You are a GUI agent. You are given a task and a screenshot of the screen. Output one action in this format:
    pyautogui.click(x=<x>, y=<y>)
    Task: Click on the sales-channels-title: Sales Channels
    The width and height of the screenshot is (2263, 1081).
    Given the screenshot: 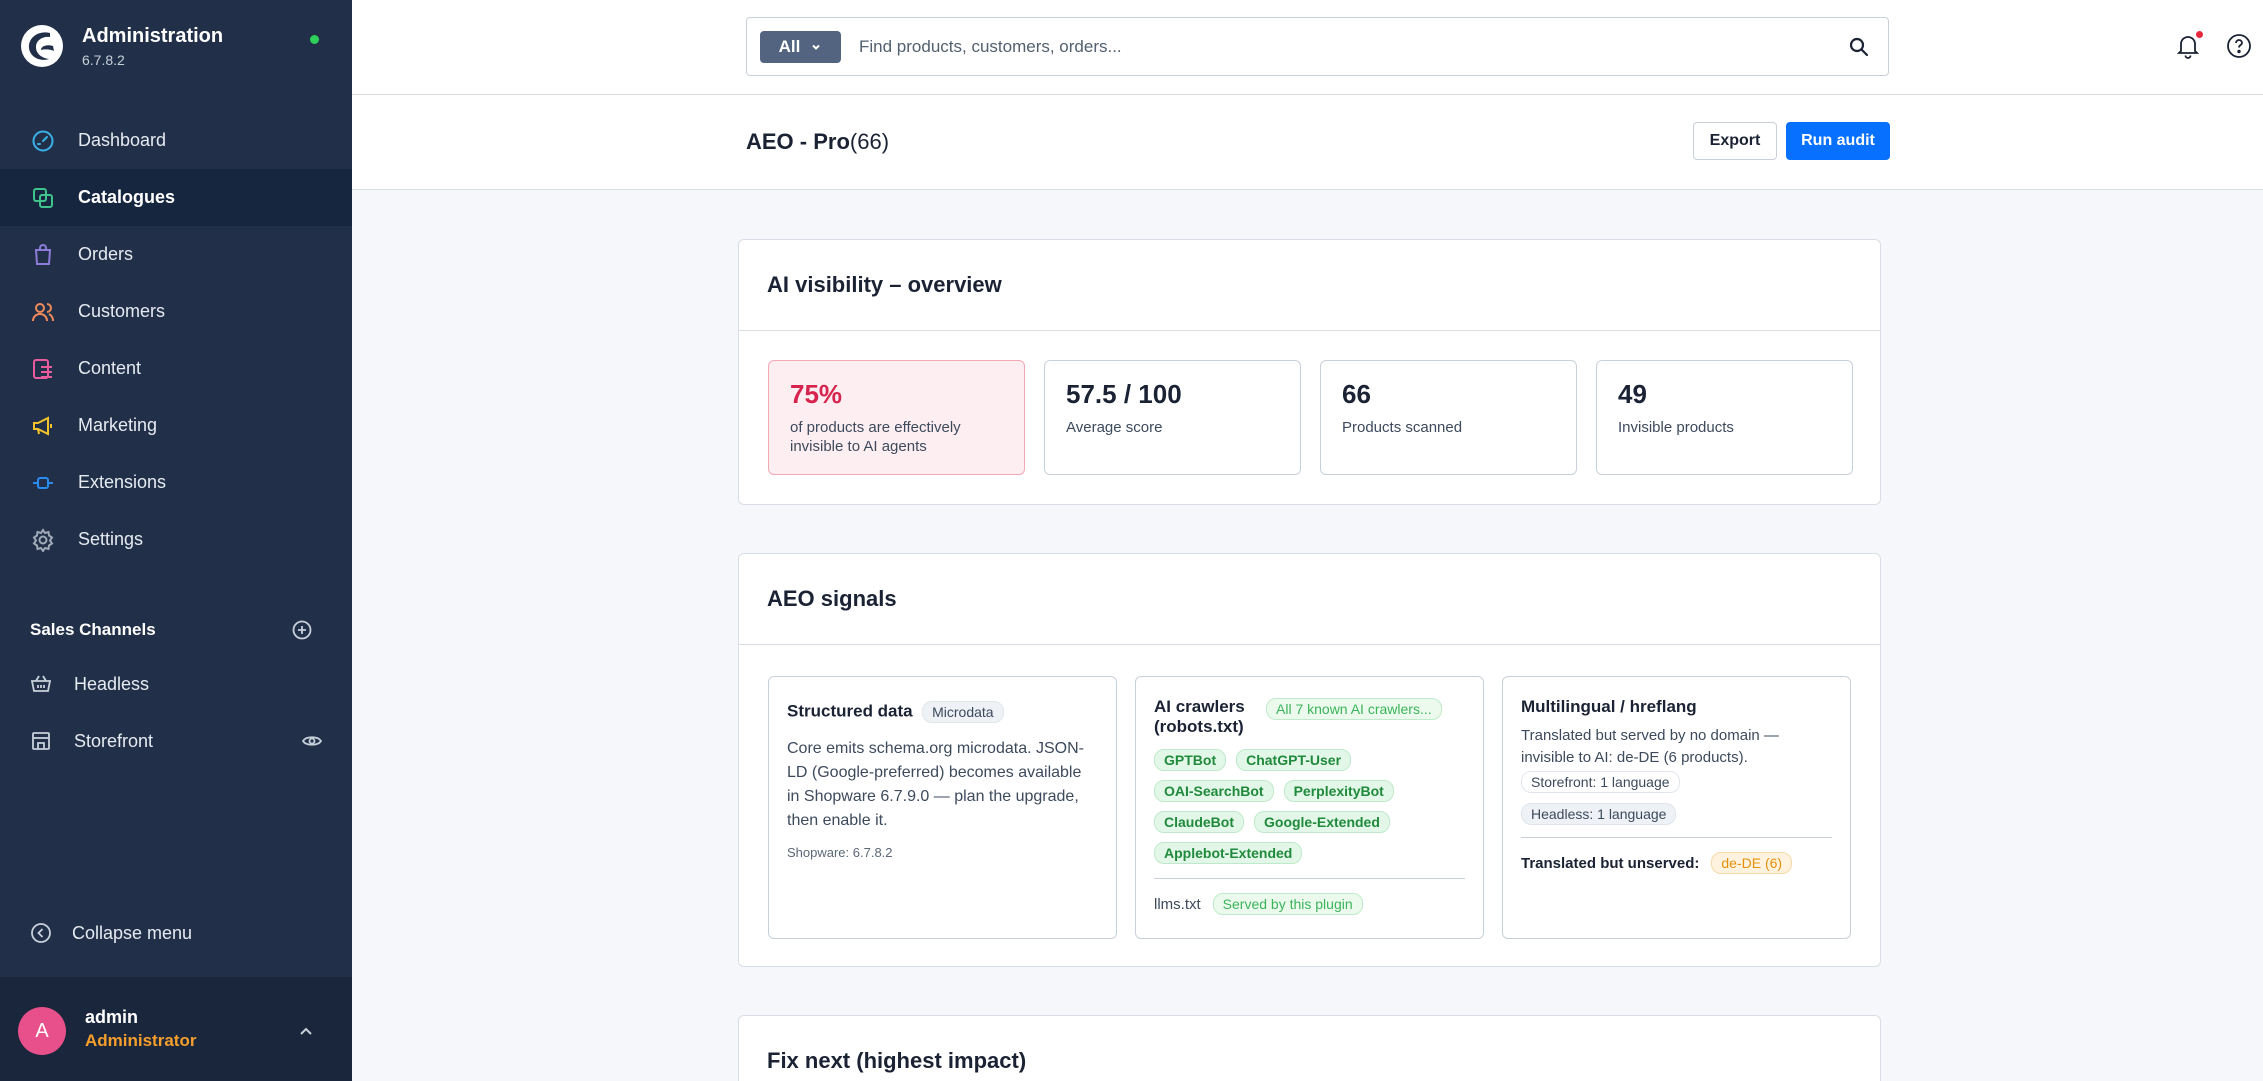 What is the action you would take?
    pyautogui.click(x=93, y=629)
    